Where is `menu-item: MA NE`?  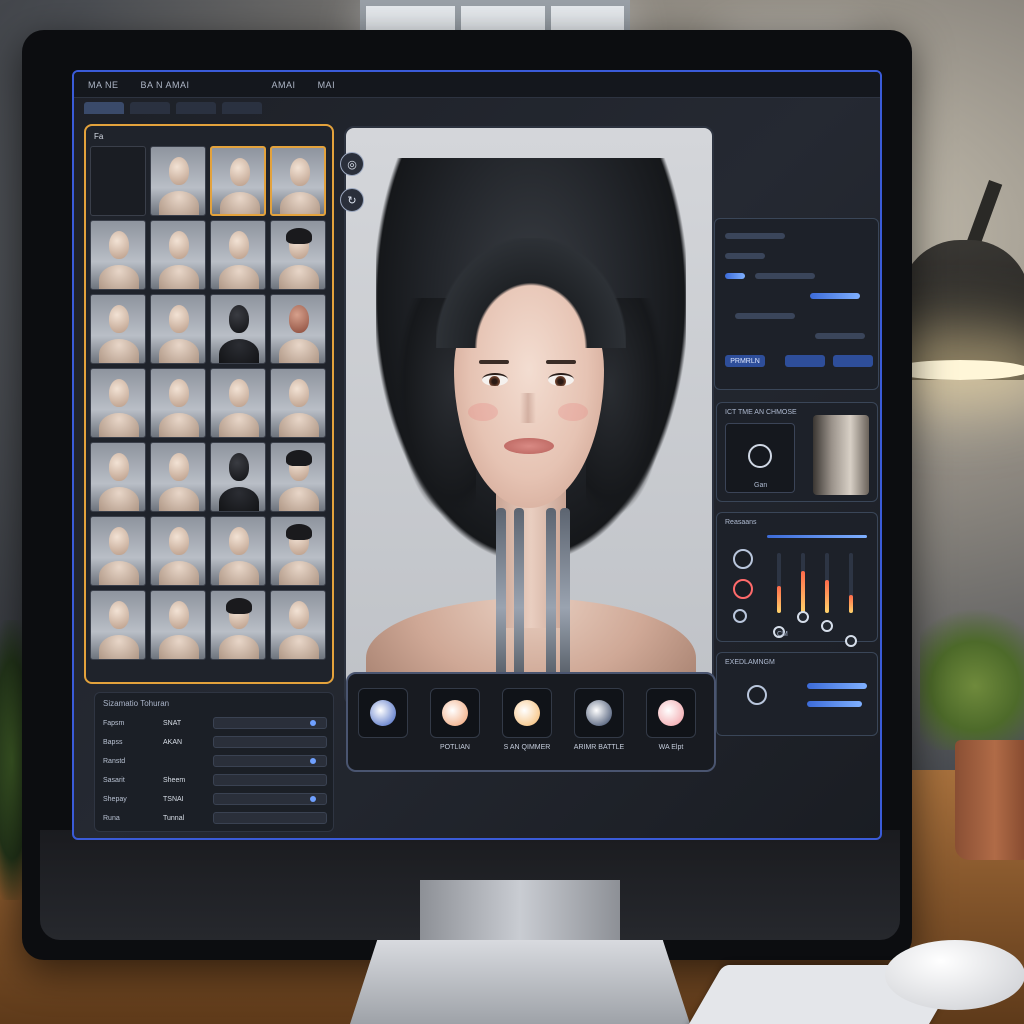
menu-item: MA NE is located at coordinates (103, 85).